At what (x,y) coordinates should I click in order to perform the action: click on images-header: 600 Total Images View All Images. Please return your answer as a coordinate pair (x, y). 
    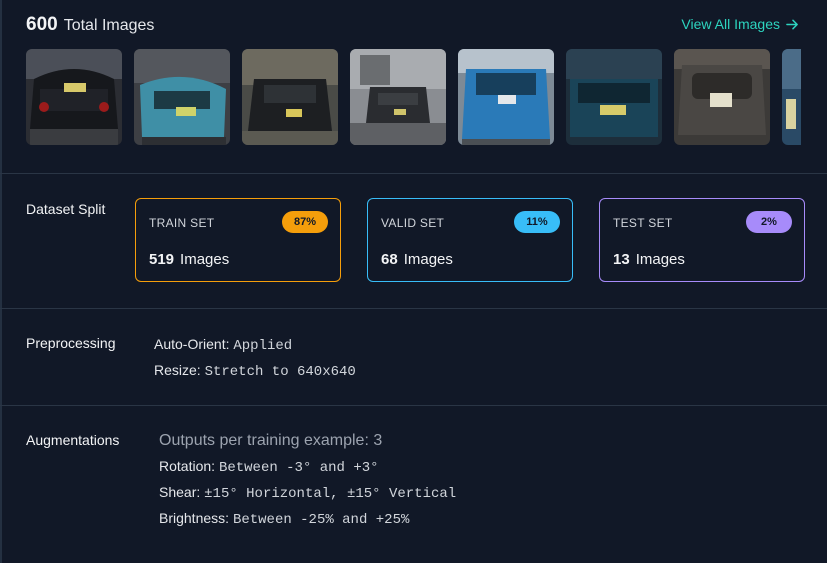
    Looking at the image, I should click on (412, 26).